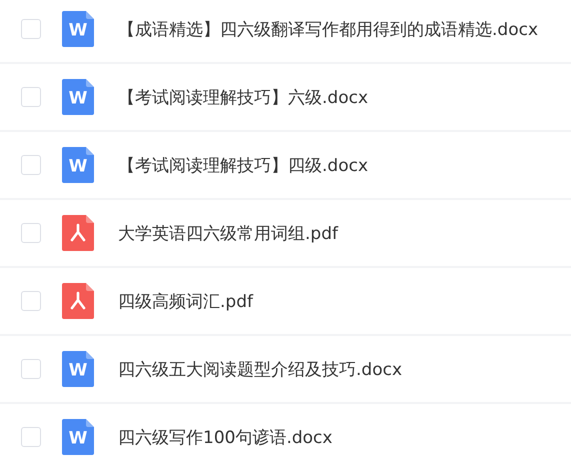  I want to click on file-name: 四级高频词汇.pdf, so click(185, 301).